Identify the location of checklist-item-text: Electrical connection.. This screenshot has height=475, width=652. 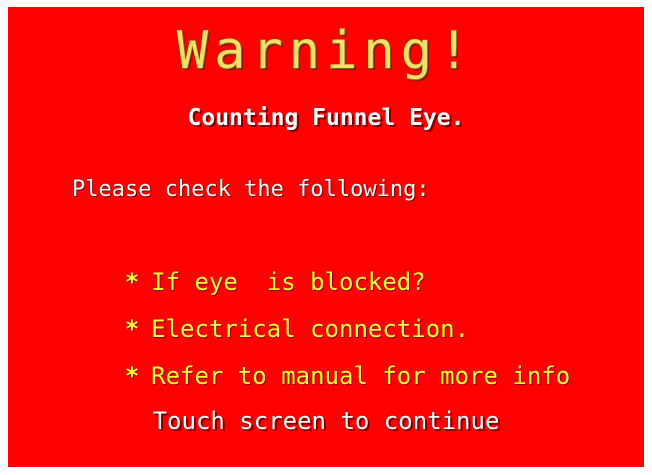
(310, 329).